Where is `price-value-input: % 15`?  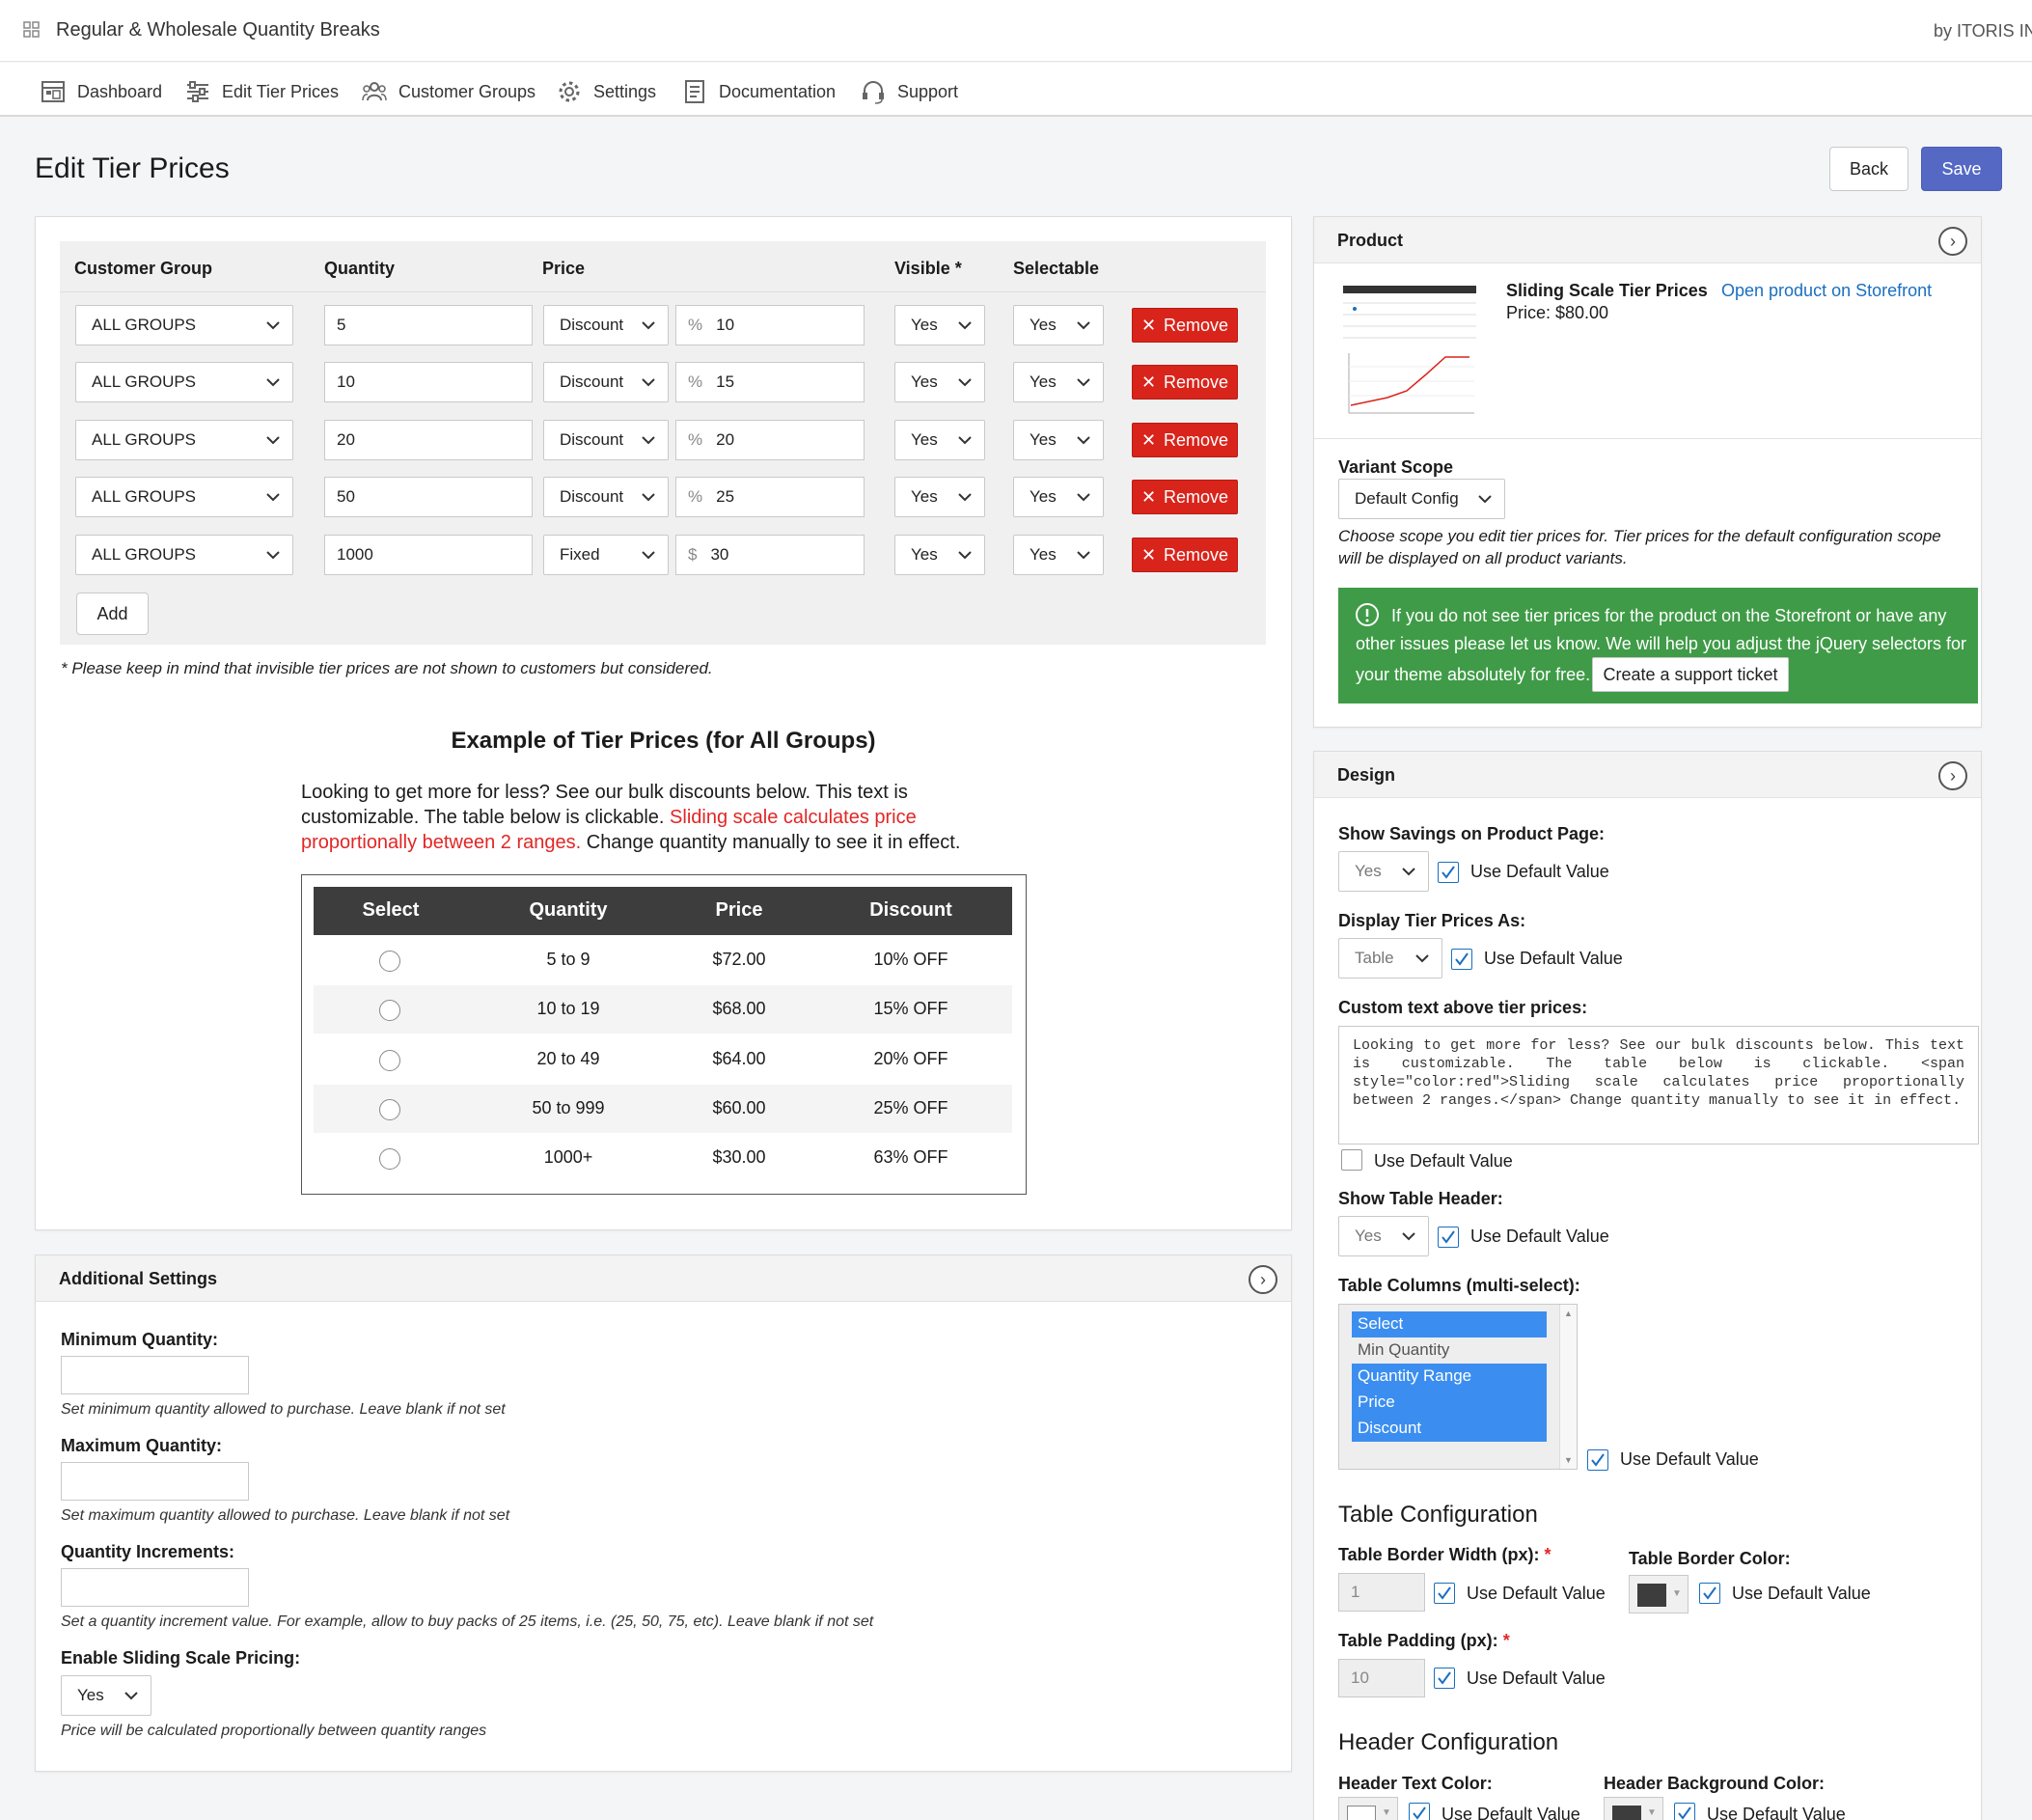 price-value-input: % 15 is located at coordinates (770, 382).